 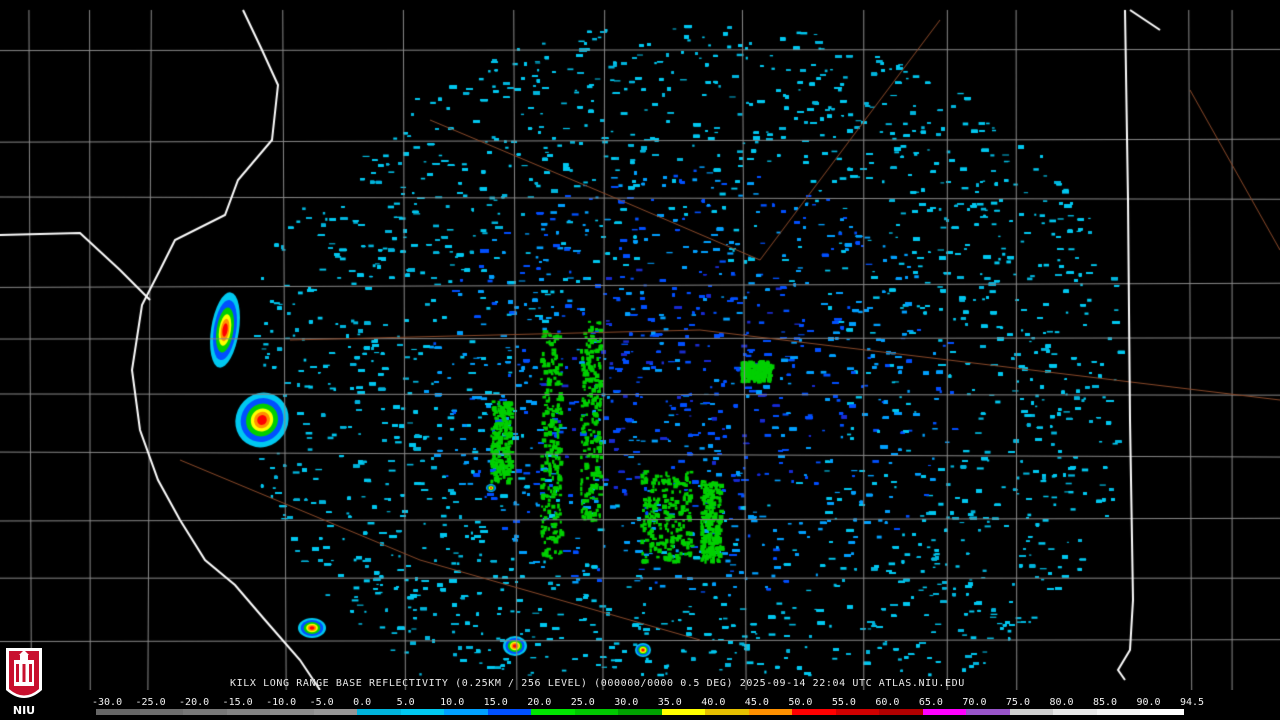 What do you see at coordinates (1105, 702) in the screenshot?
I see `scale-label: 85.0` at bounding box center [1105, 702].